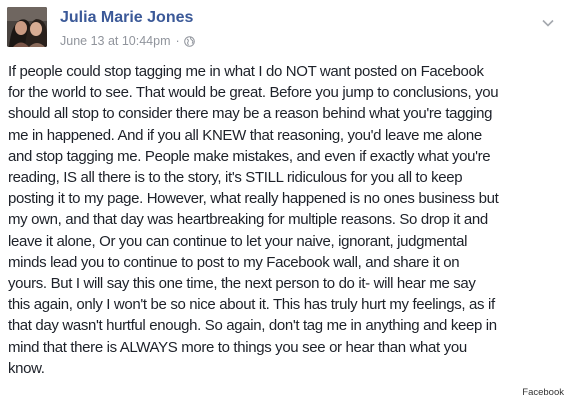 The height and width of the screenshot is (403, 570). Describe the element at coordinates (548, 20) in the screenshot. I see `chevron-down-icon` at that location.